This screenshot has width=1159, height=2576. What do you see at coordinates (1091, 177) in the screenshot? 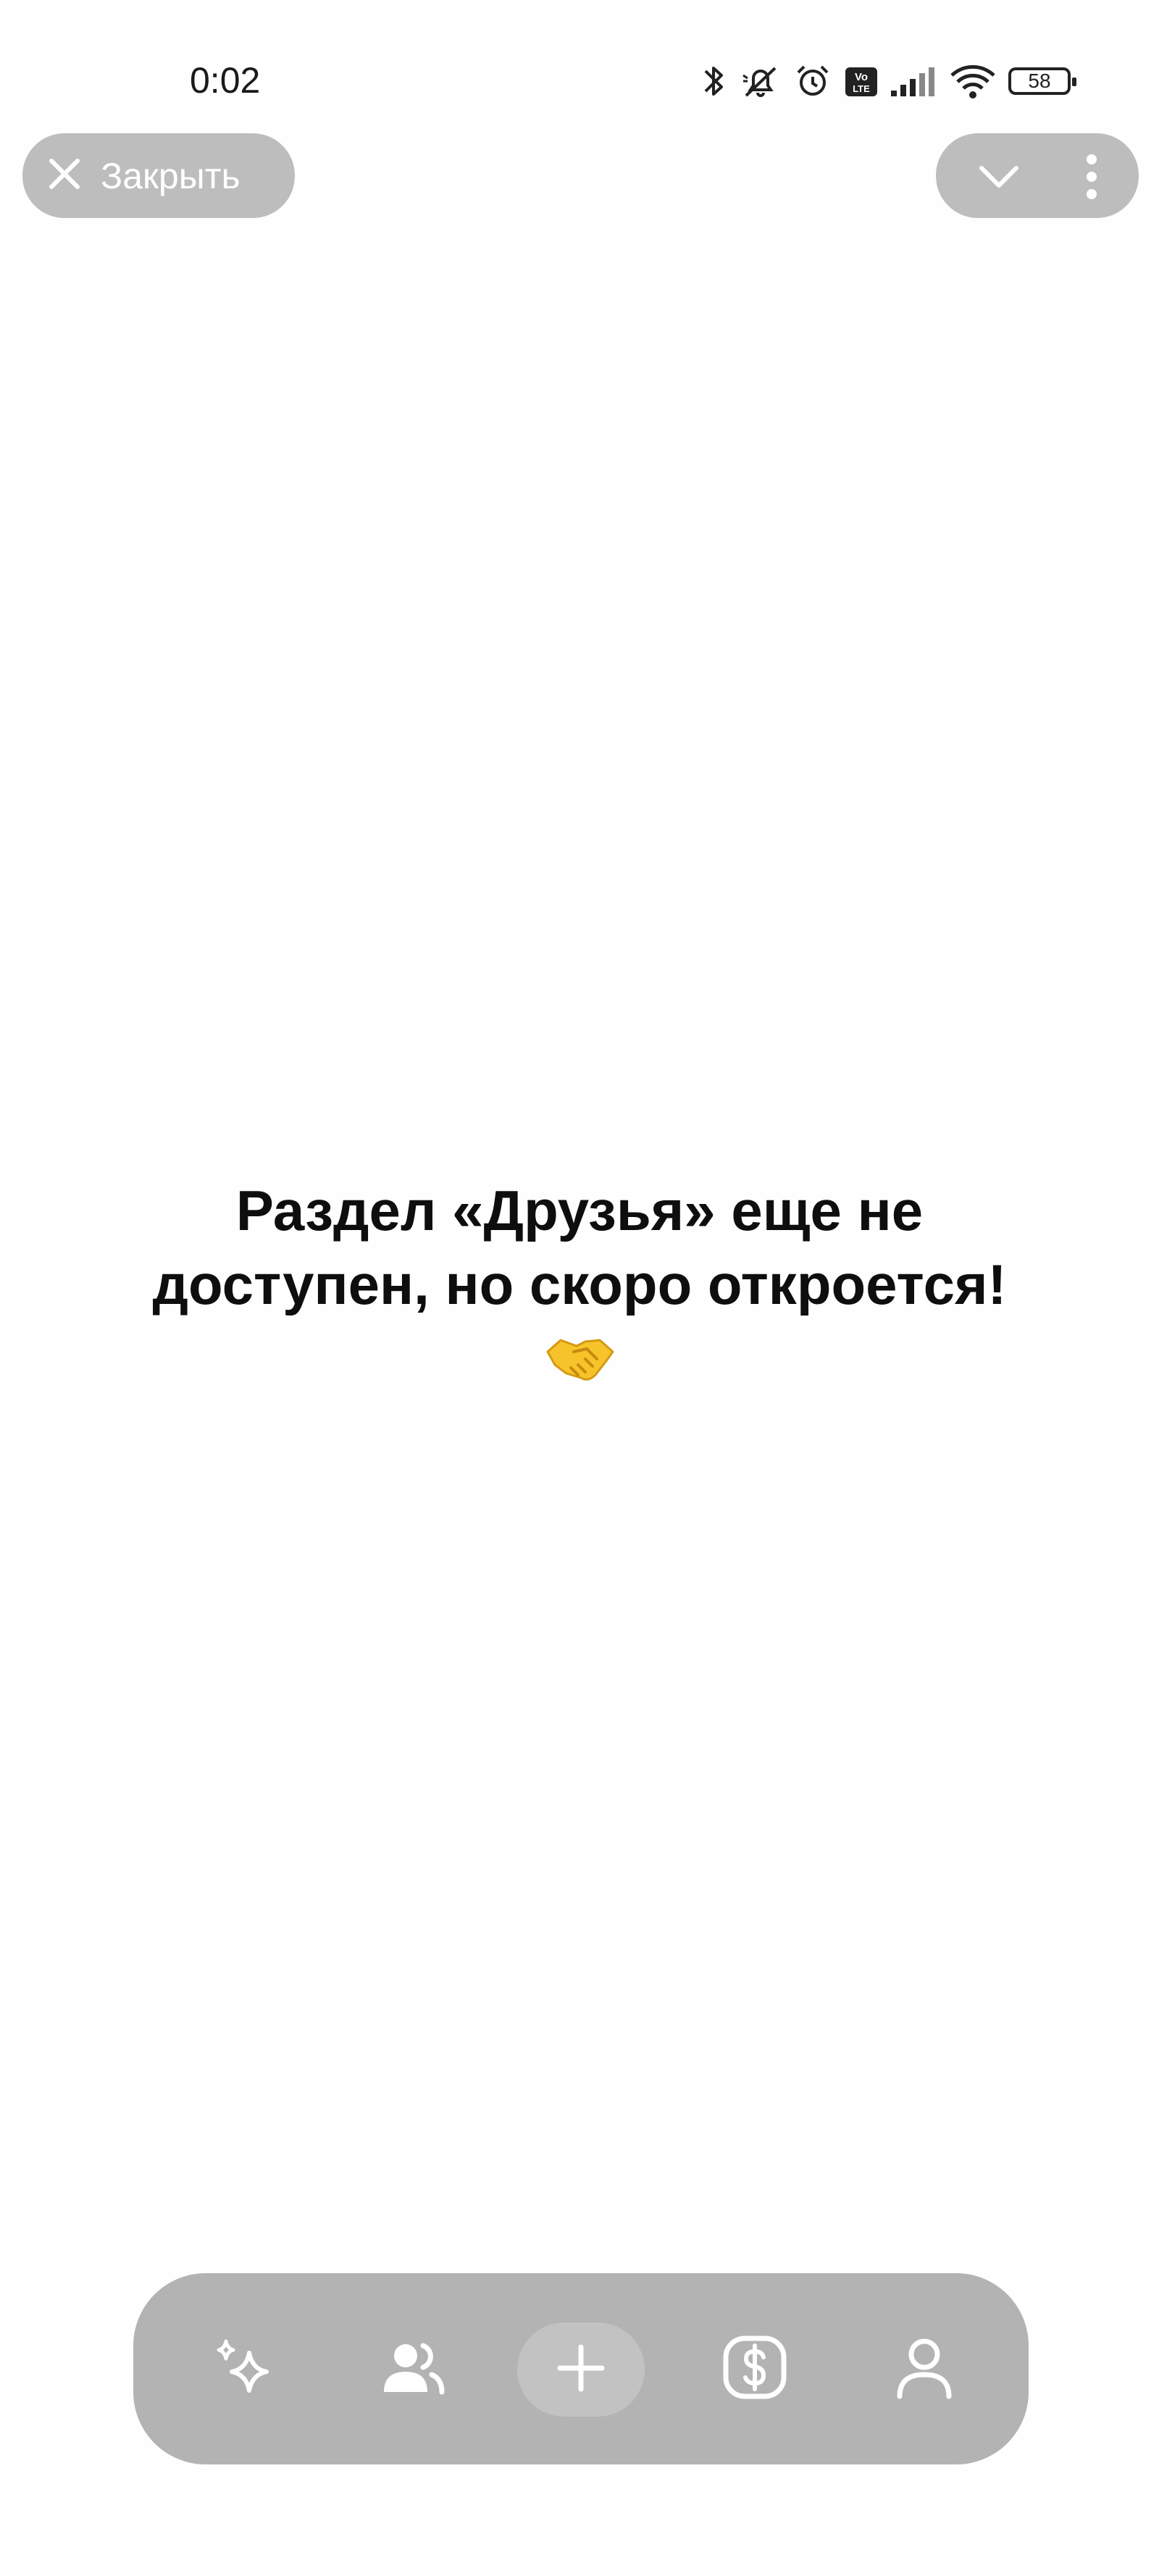
I see `more-vertical-icon` at bounding box center [1091, 177].